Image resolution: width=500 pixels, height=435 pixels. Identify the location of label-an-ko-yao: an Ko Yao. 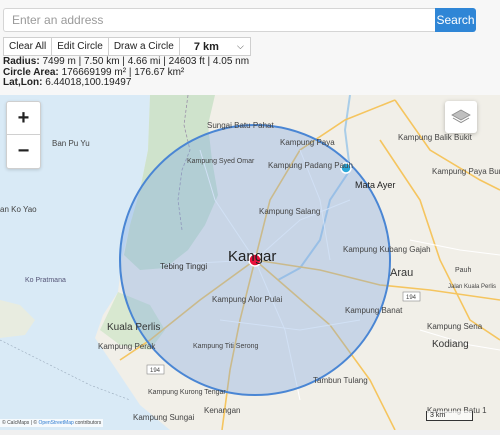
(18, 209).